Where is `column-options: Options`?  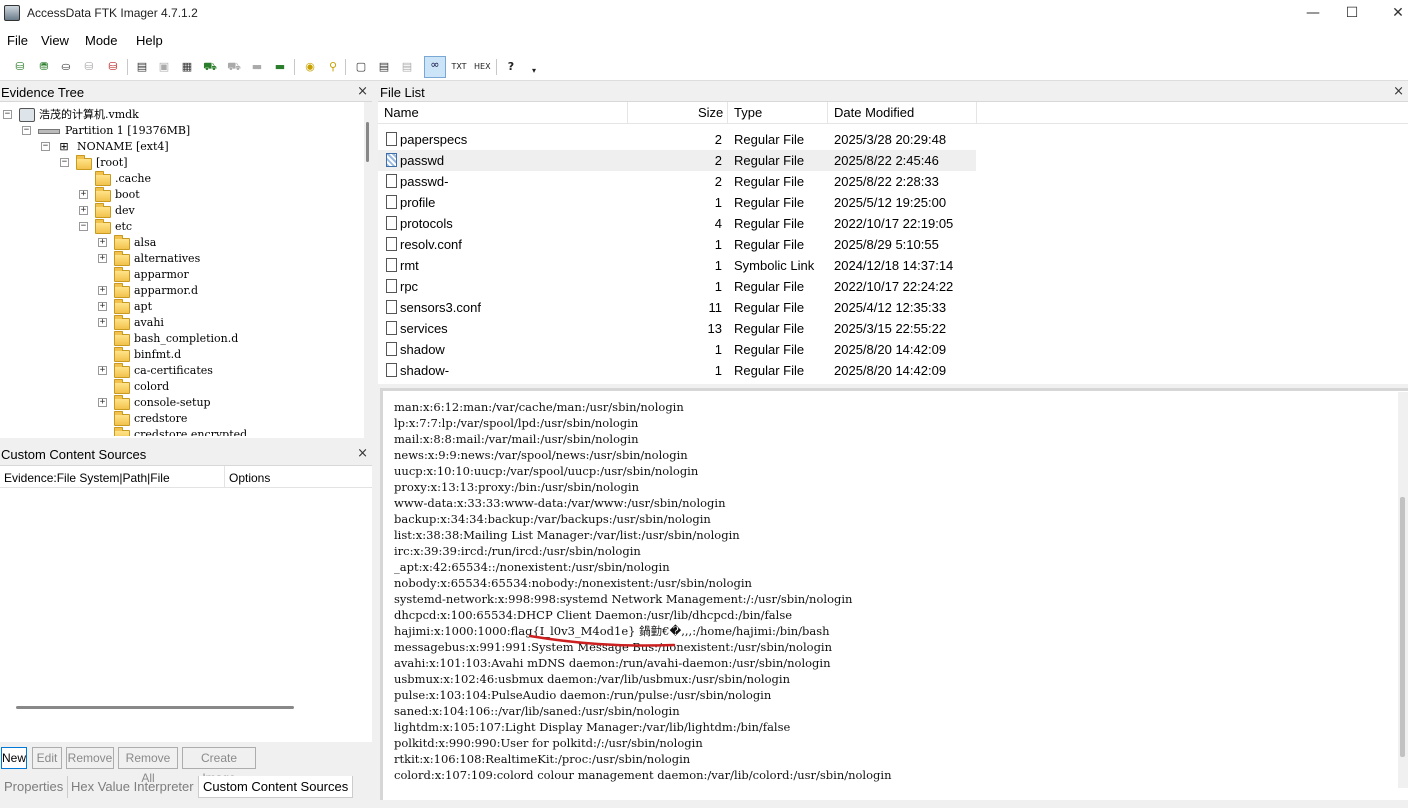
column-options: Options is located at coordinates (249, 478).